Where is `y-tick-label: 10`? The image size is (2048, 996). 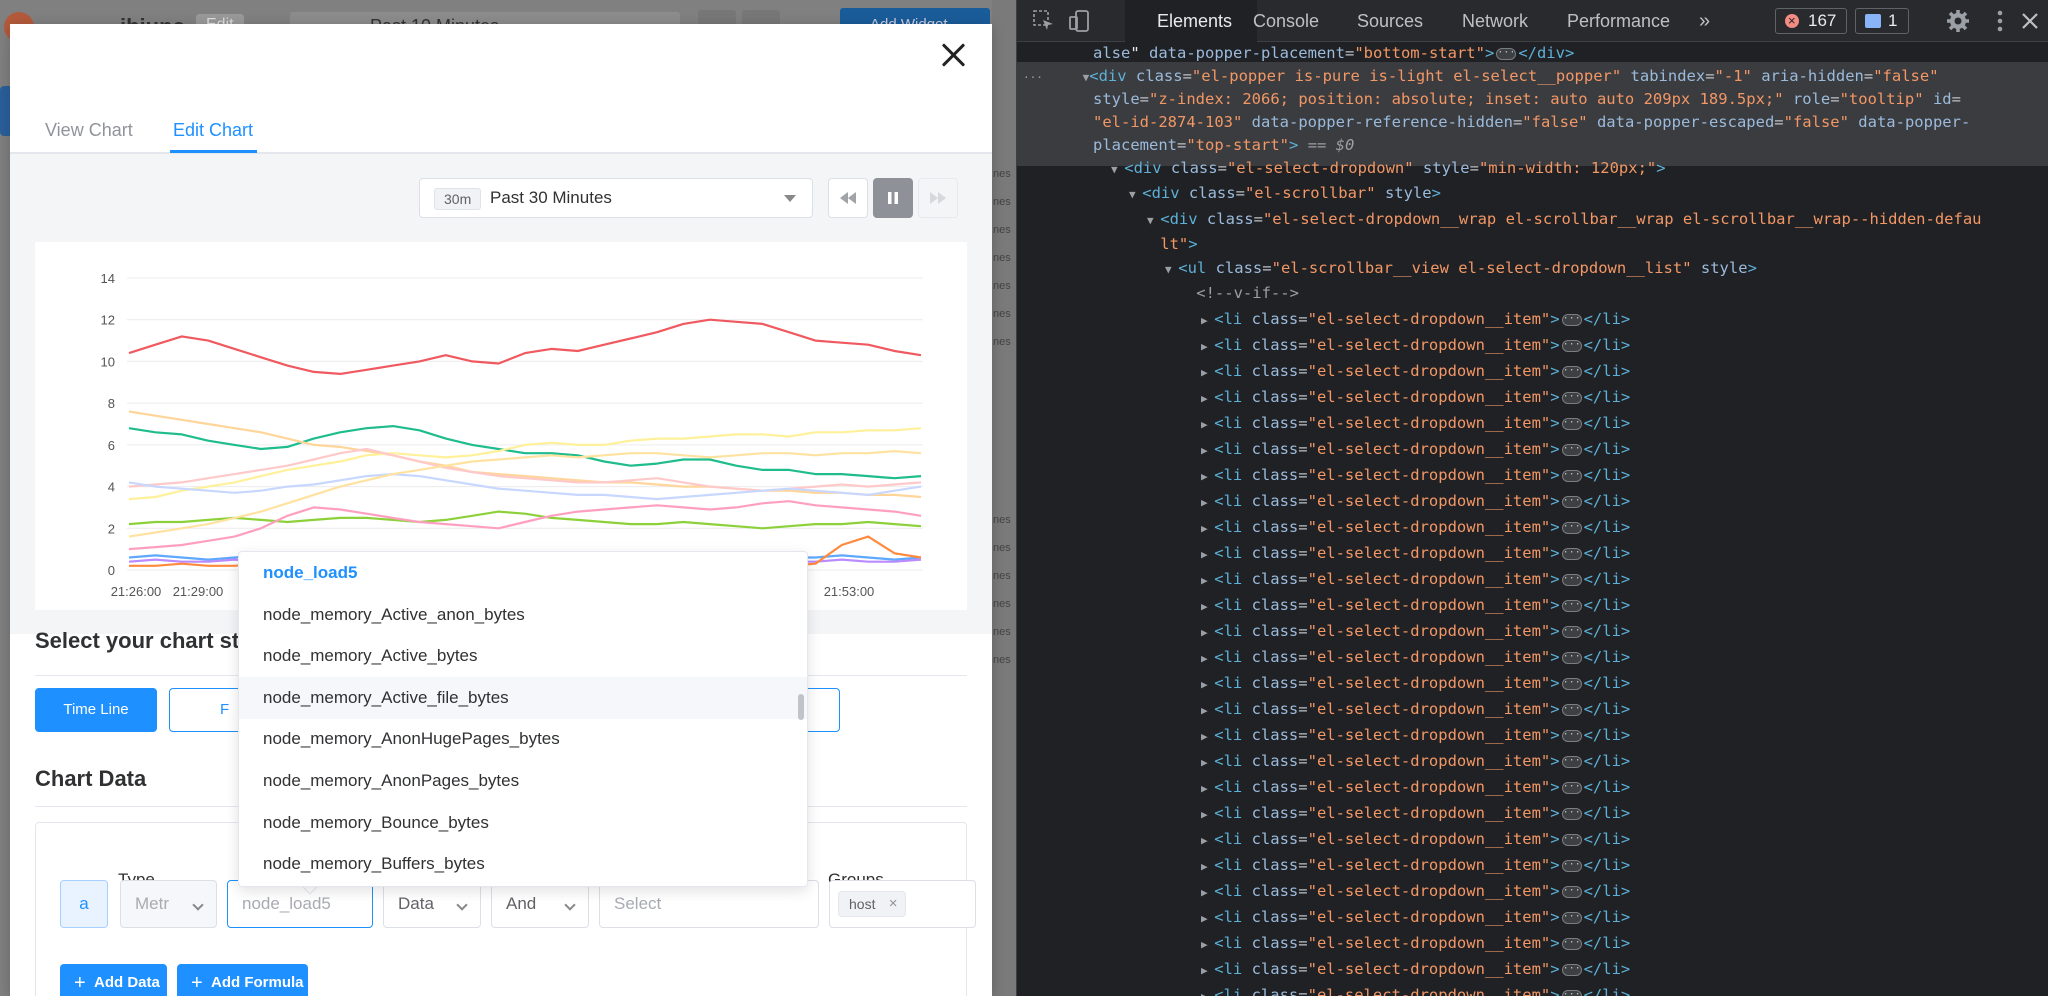
y-tick-label: 10 is located at coordinates (108, 361).